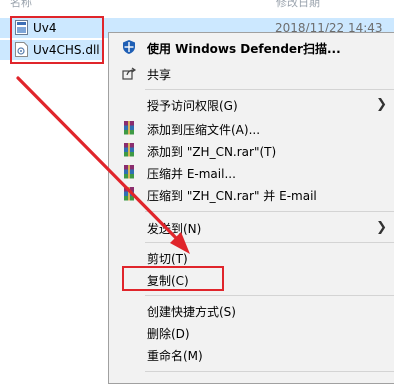  I want to click on column-header: 名称 修改日期, so click(197, 4).